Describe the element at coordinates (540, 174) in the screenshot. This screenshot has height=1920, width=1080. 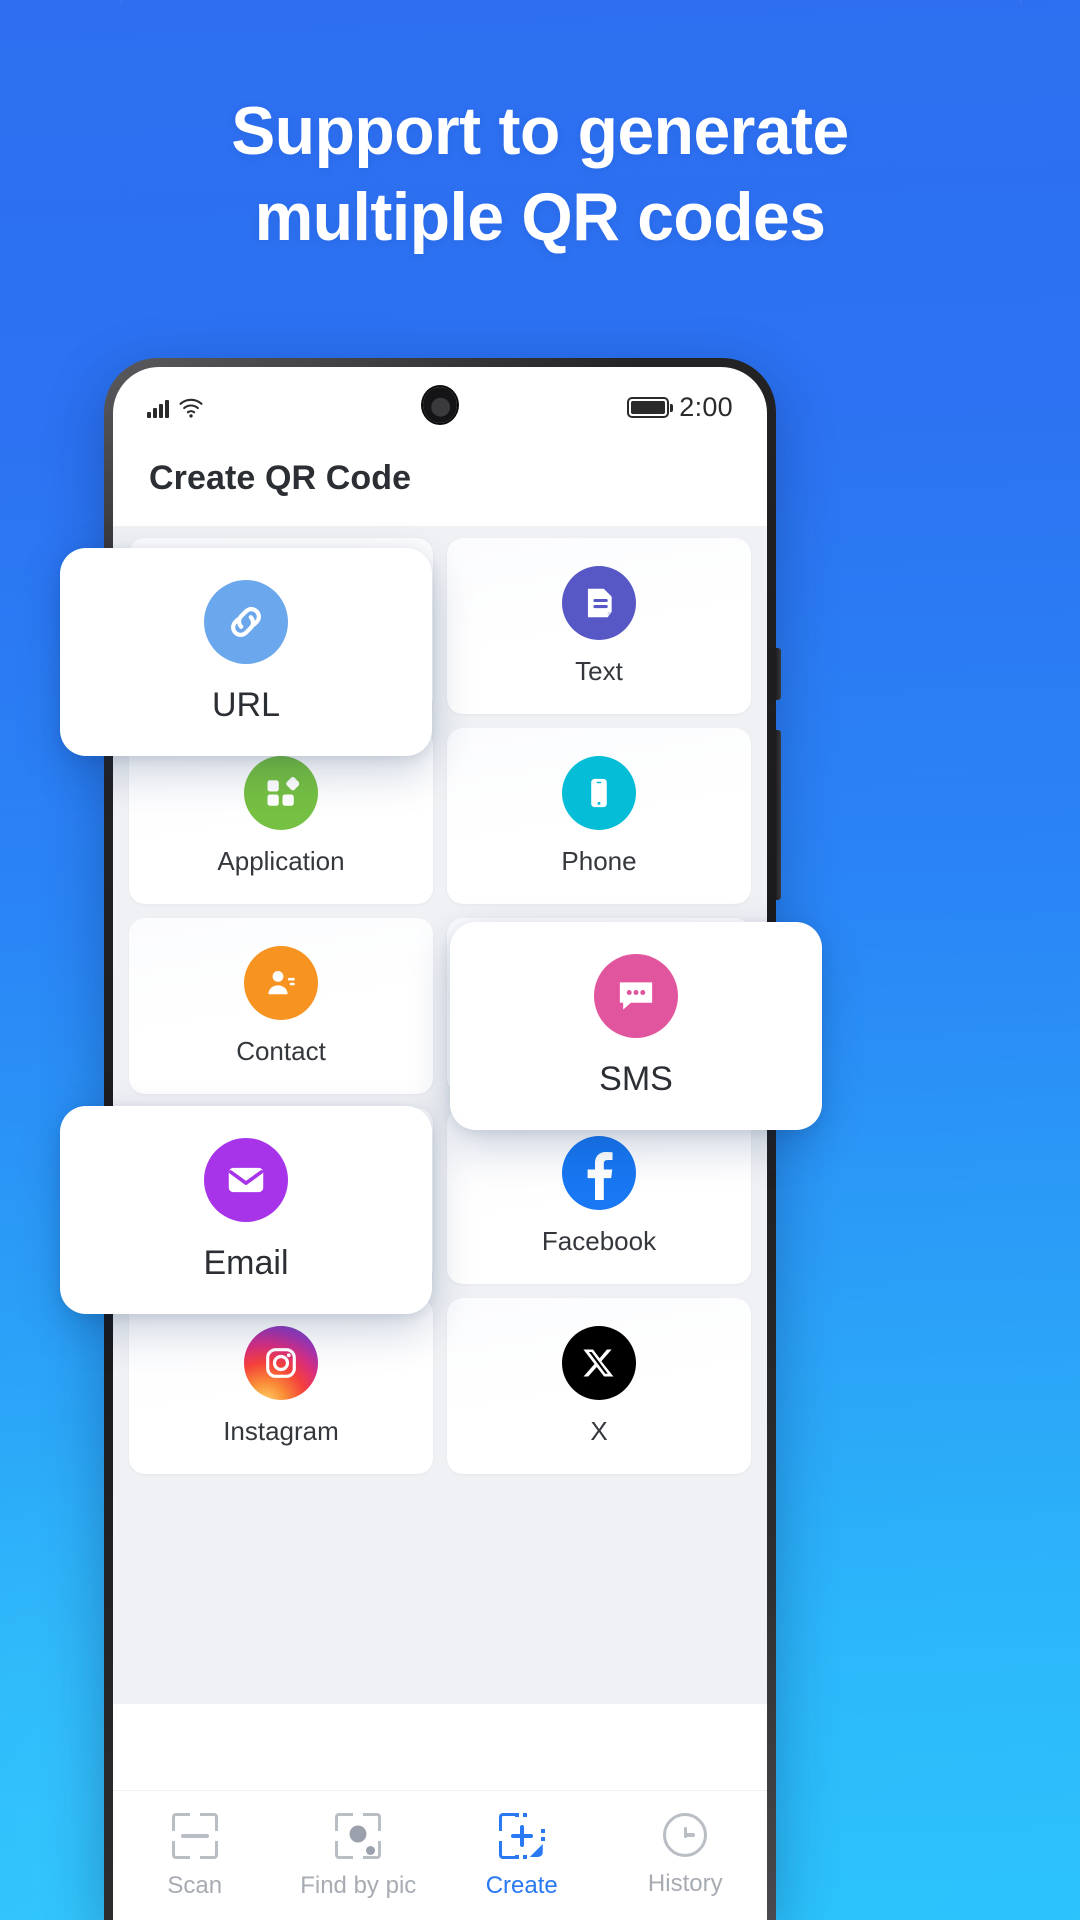
I see `promo-headline: Support to generate multiple QR codes` at that location.